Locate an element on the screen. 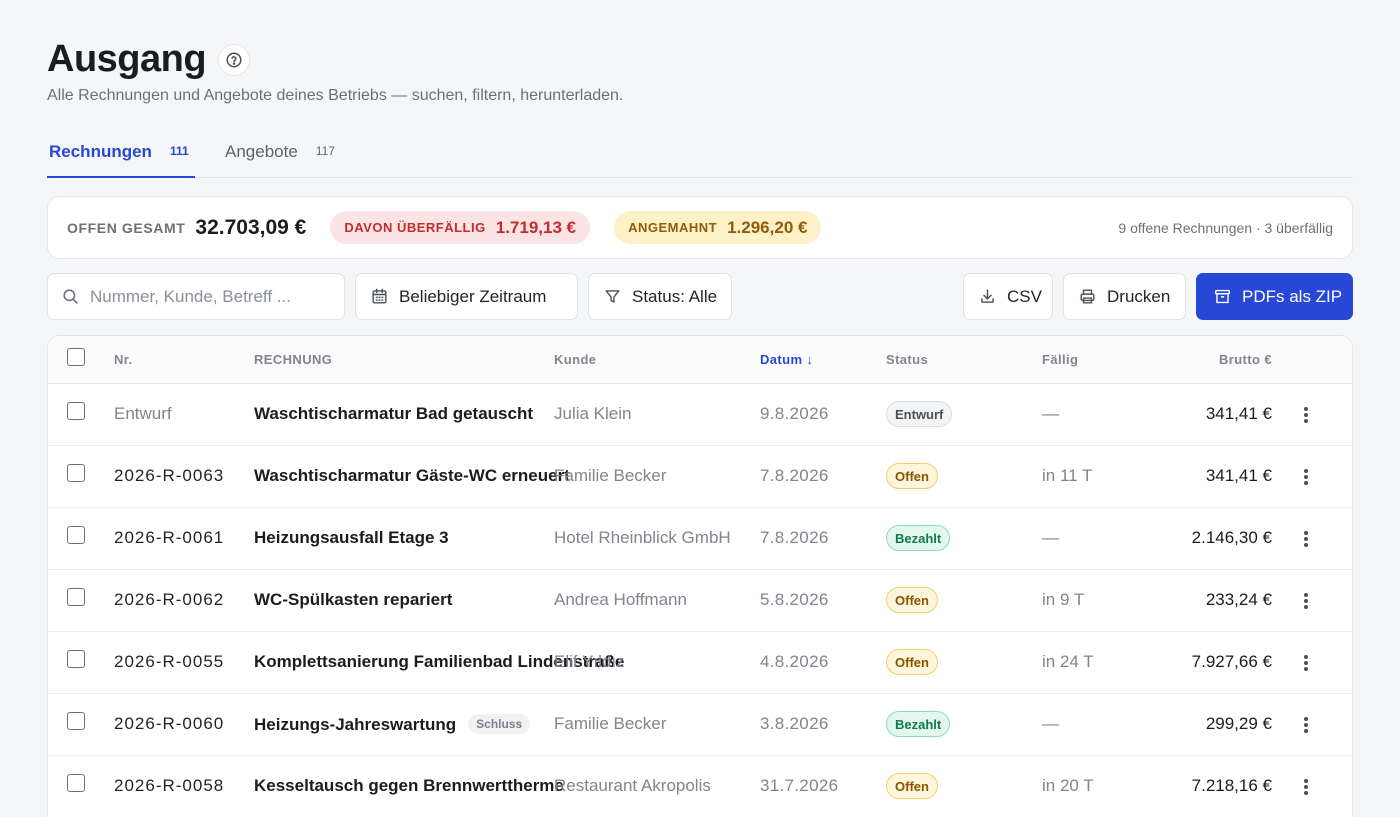 Image resolution: width=1400 pixels, height=817 pixels. tab-rechnungen: Rechnungen 111 is located at coordinates (121, 154).